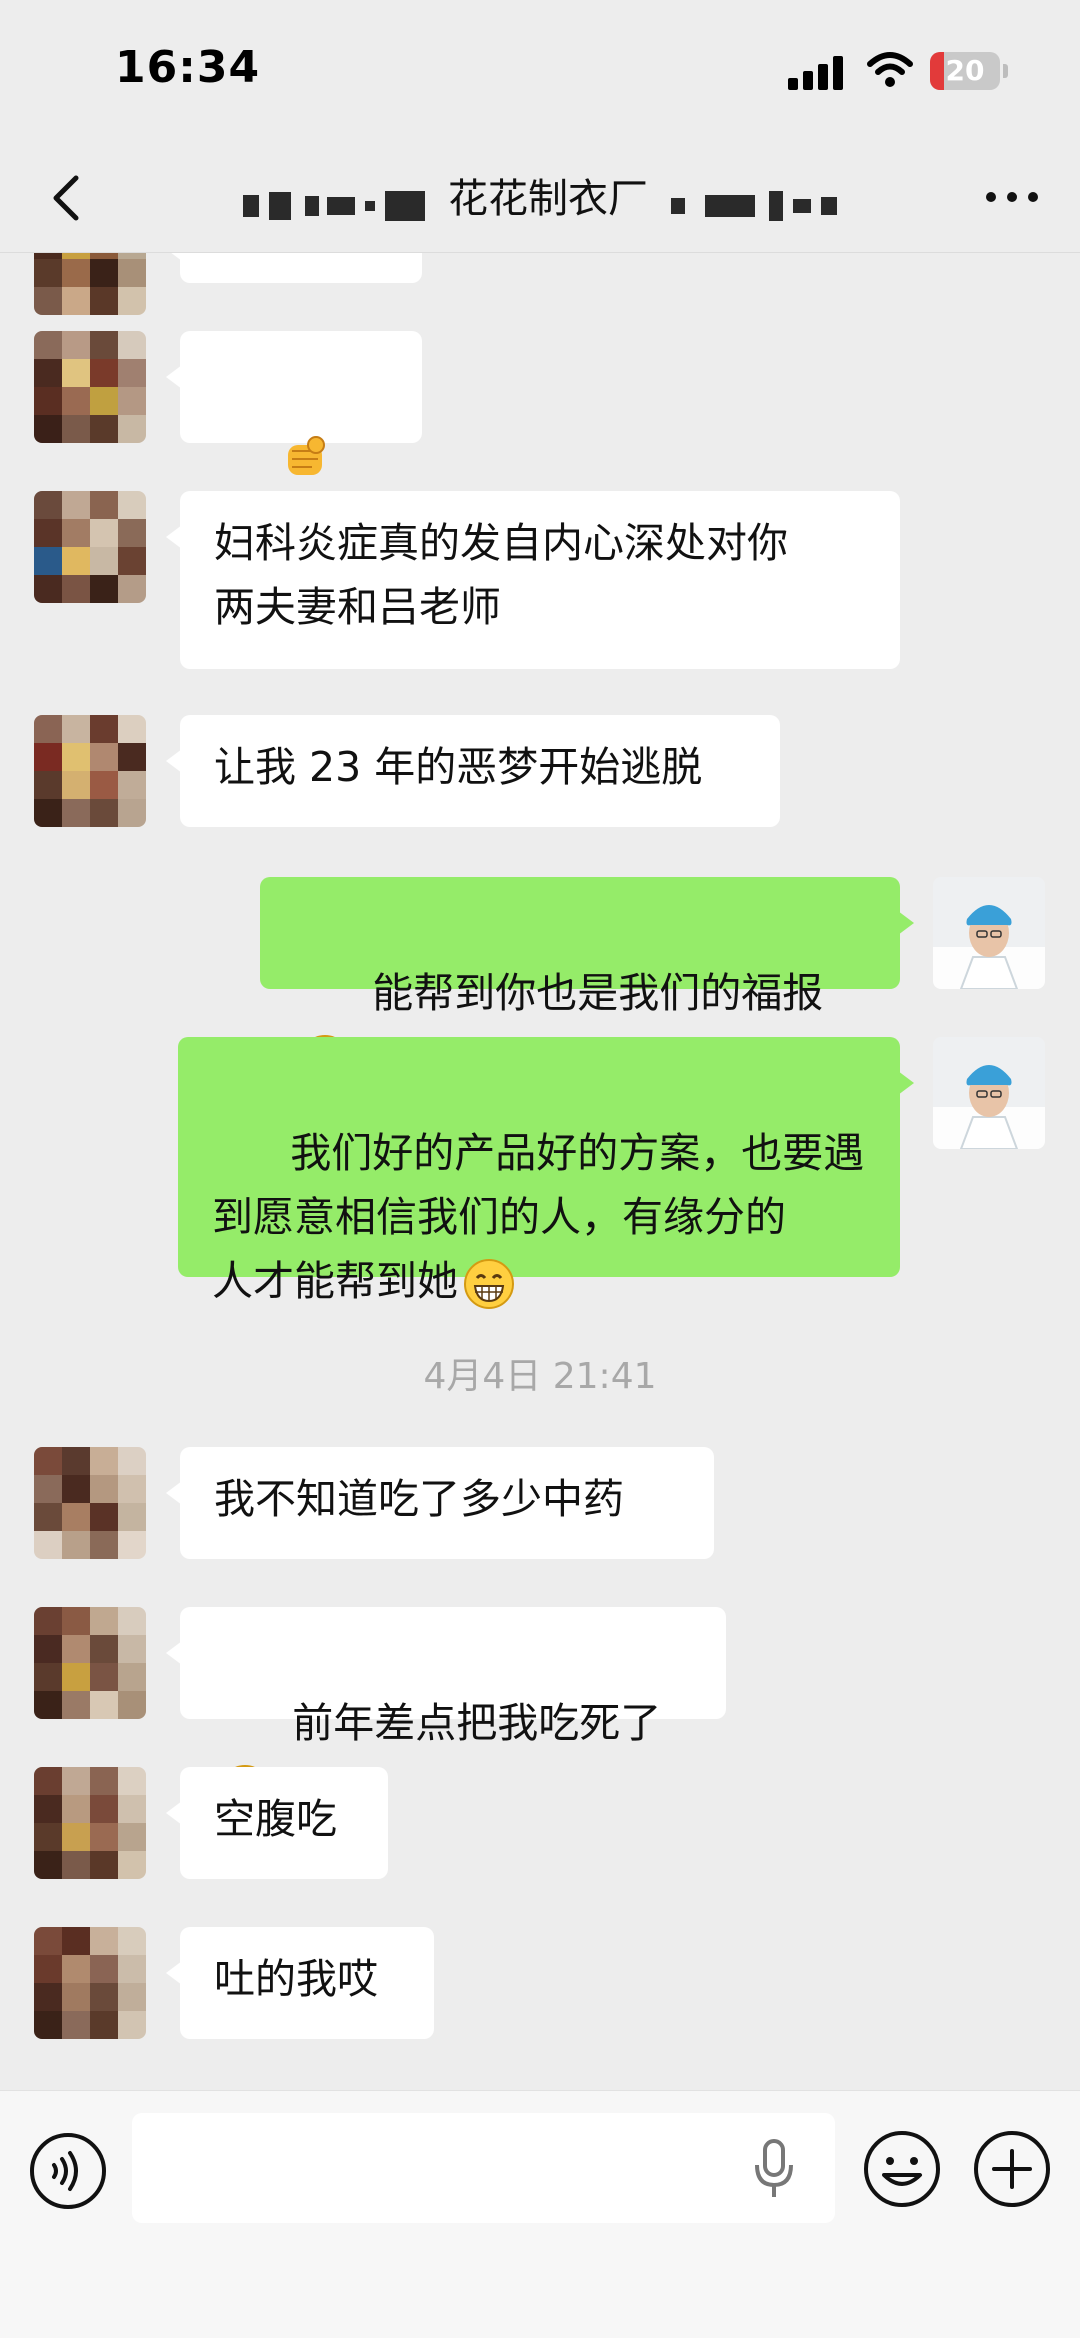 This screenshot has width=1080, height=2338. I want to click on message-bubble-fists-partial, so click(294, 268).